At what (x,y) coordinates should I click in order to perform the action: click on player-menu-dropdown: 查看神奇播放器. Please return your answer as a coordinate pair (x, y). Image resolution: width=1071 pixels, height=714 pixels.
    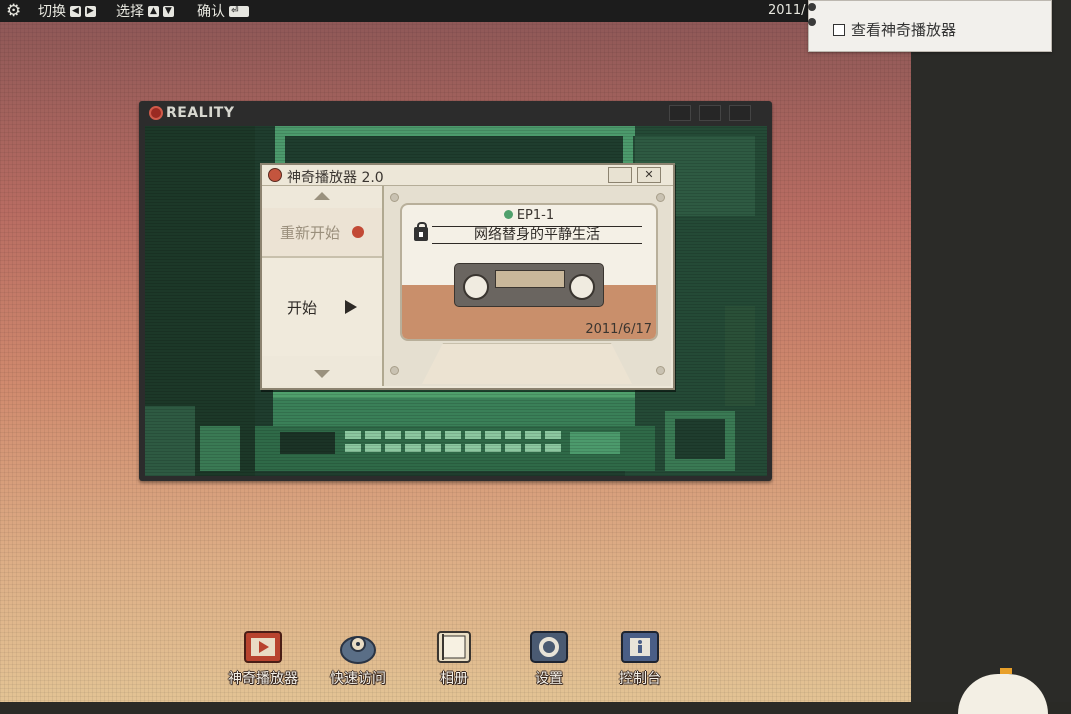
    Looking at the image, I should click on (930, 26).